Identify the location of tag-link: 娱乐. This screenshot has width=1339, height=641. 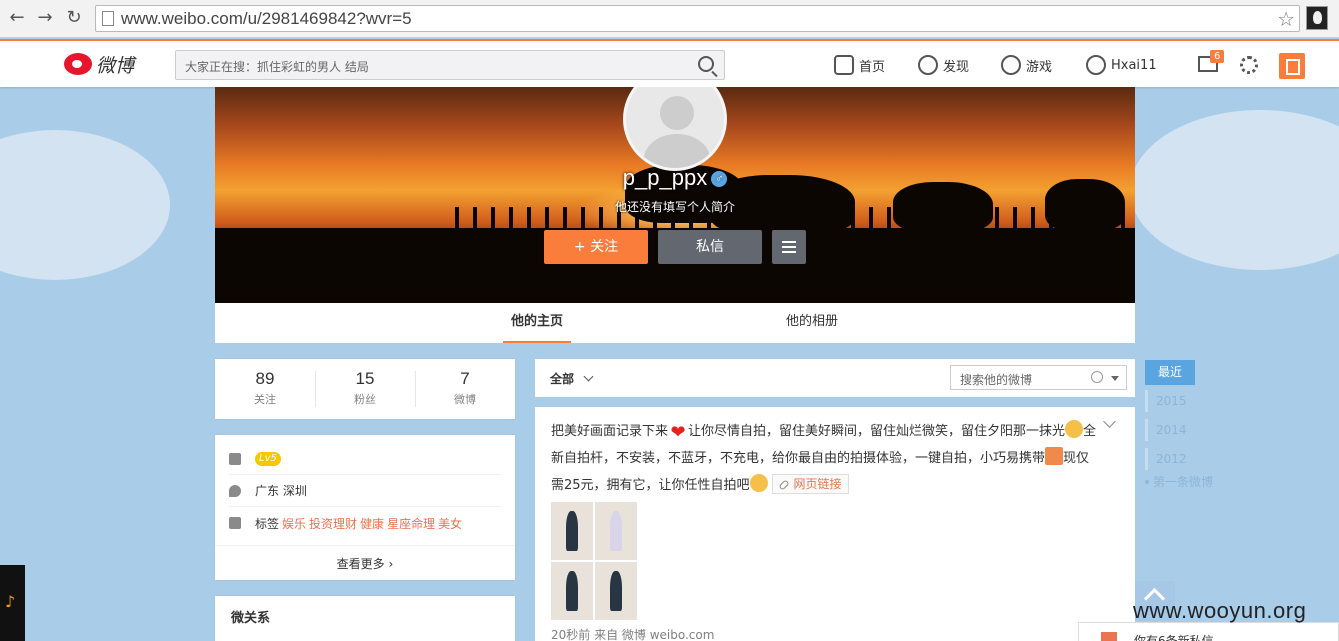
(294, 523).